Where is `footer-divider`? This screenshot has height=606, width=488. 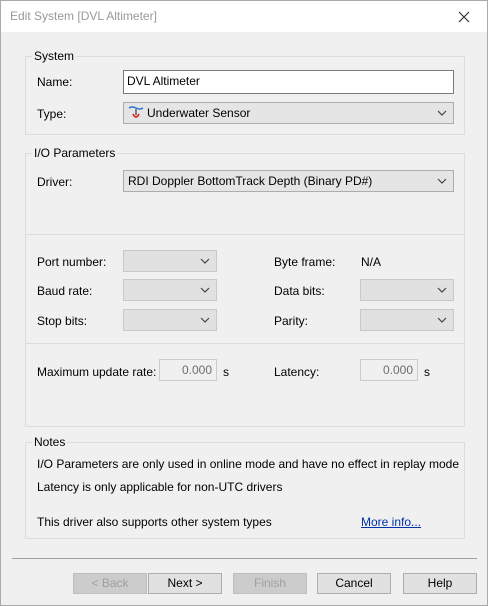 footer-divider is located at coordinates (244, 558).